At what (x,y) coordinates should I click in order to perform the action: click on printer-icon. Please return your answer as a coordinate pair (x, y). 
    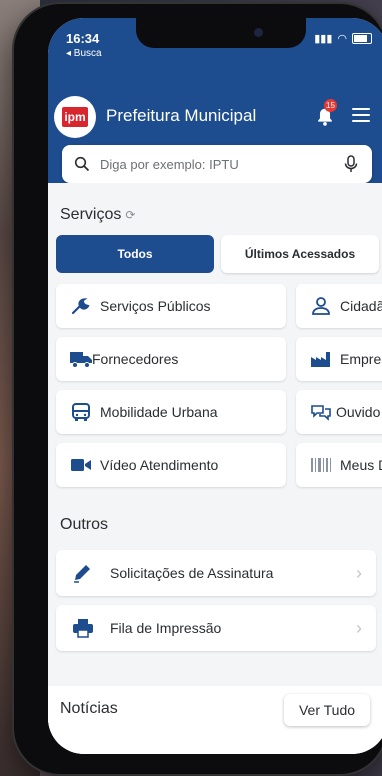
    Looking at the image, I should click on (83, 628).